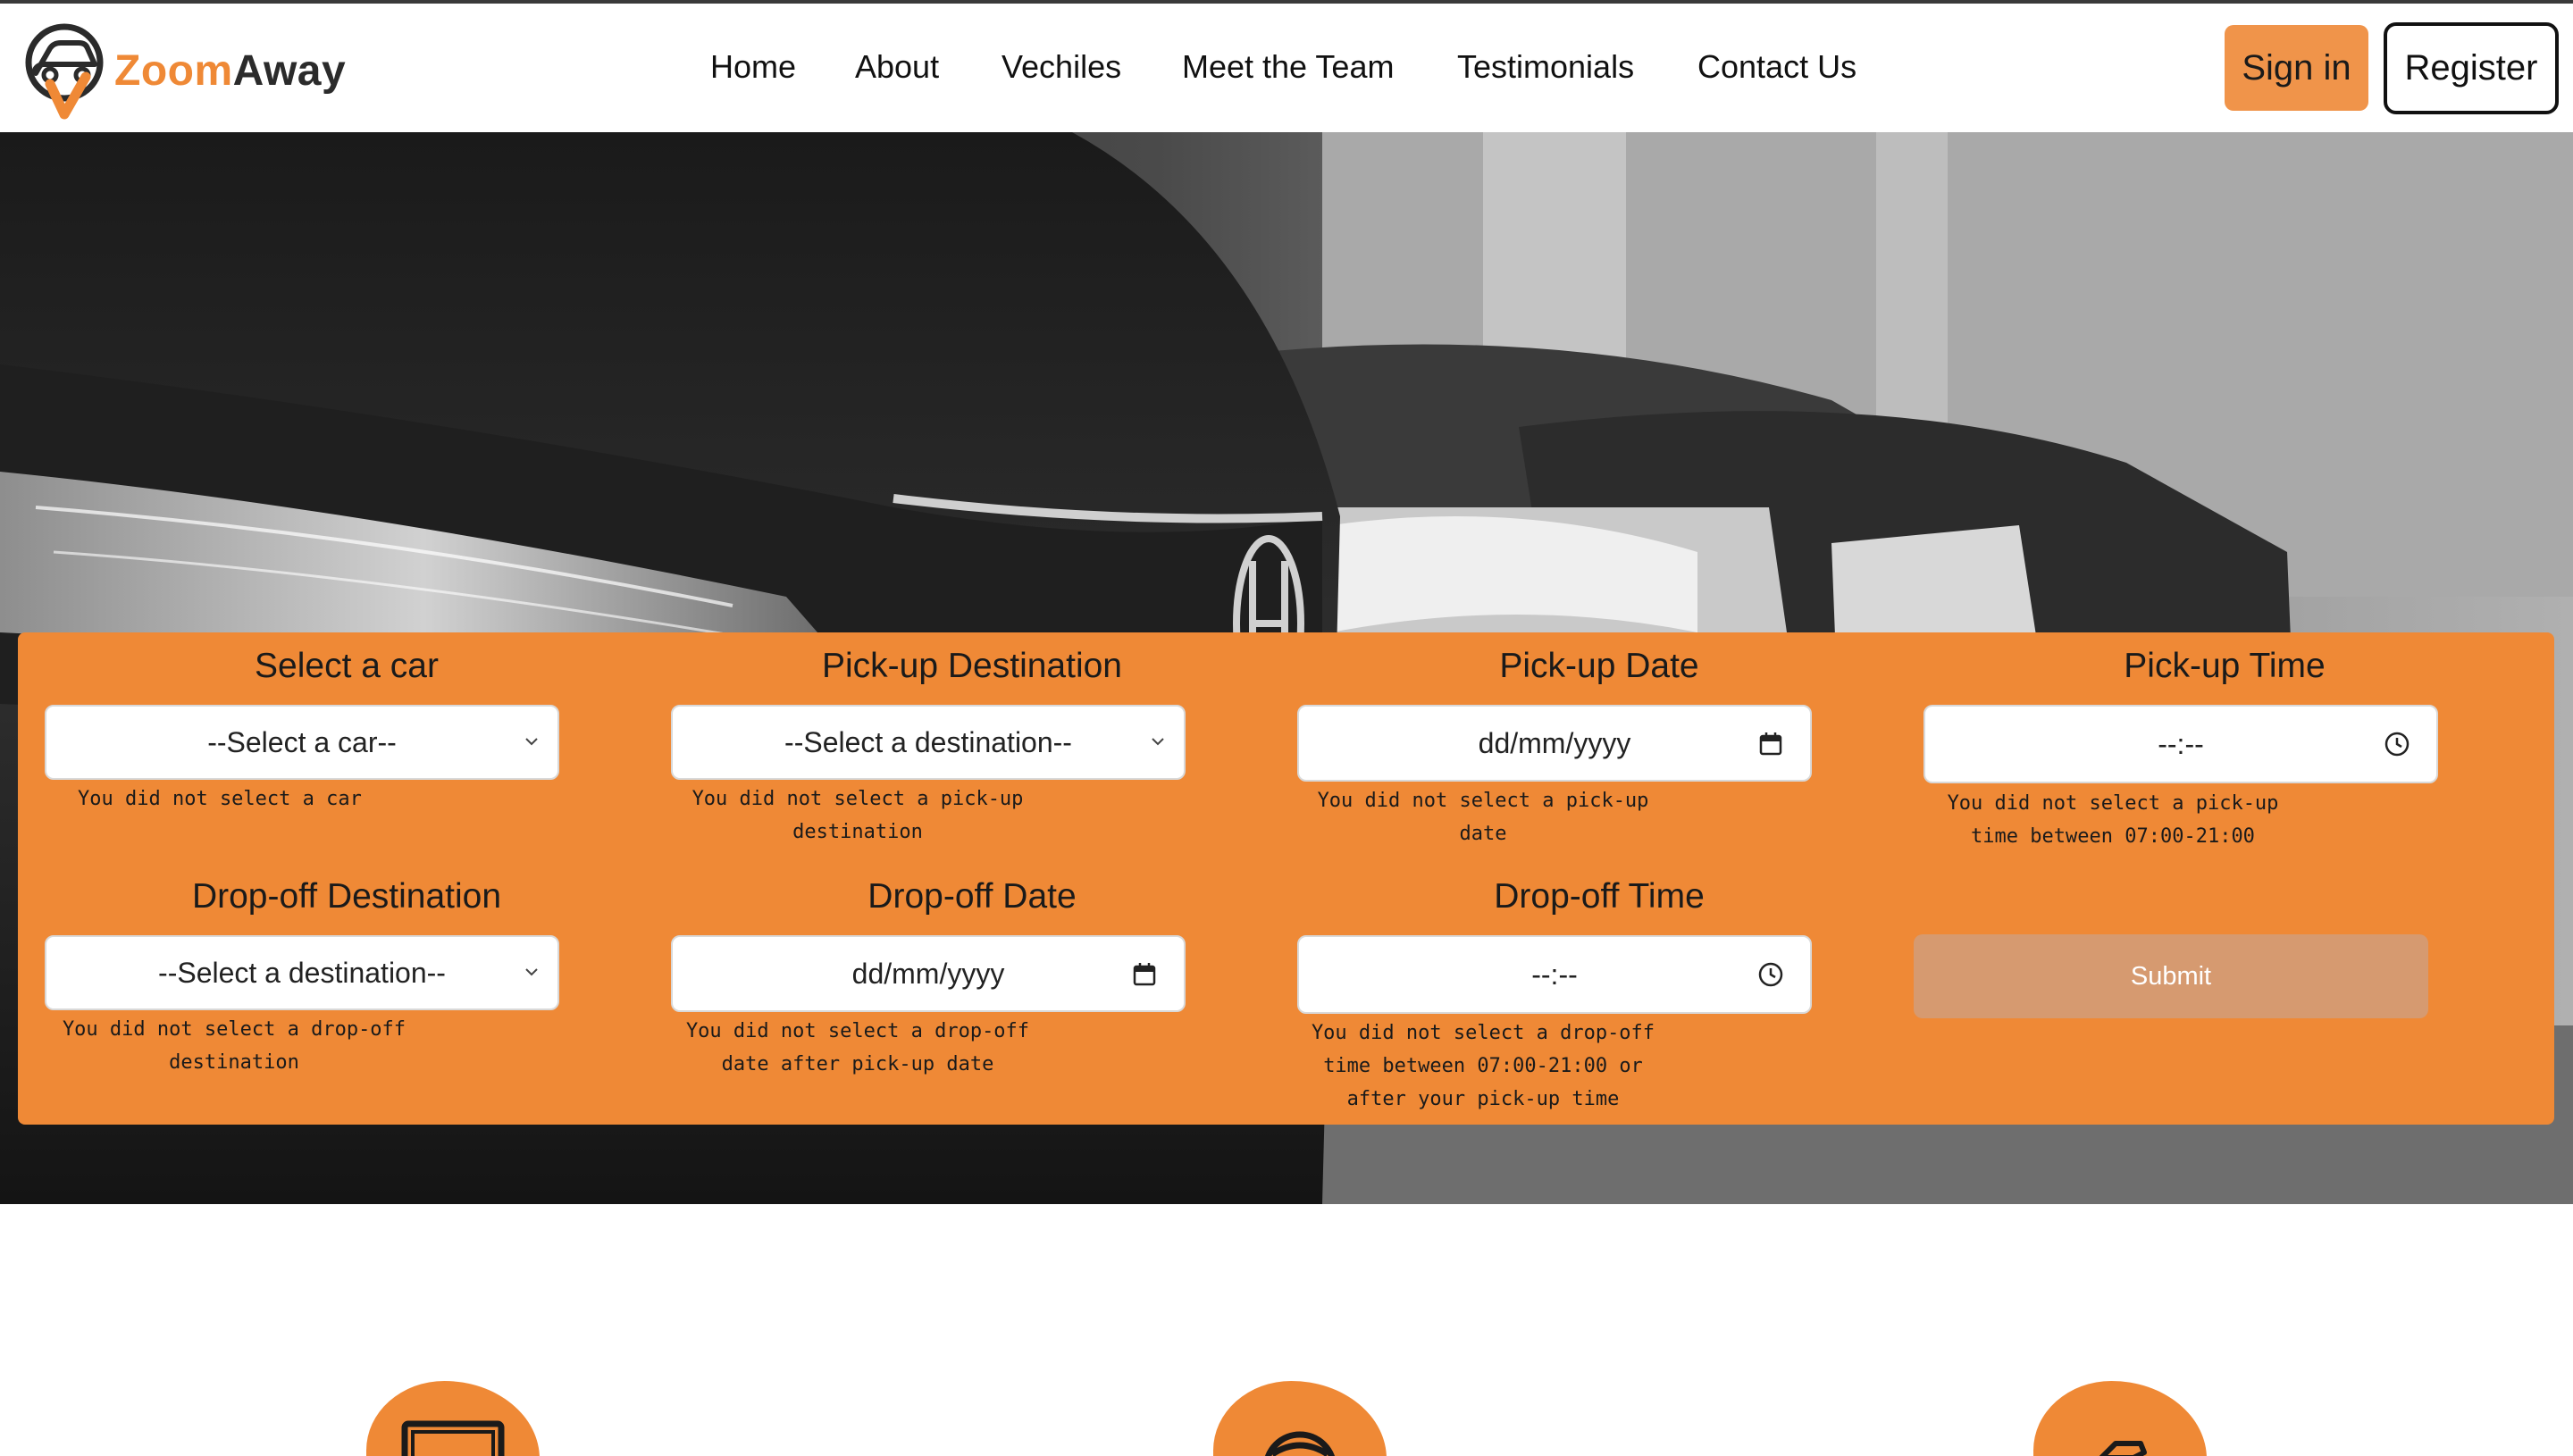 The image size is (2573, 1456). I want to click on car-error: You did not select a car, so click(220, 799).